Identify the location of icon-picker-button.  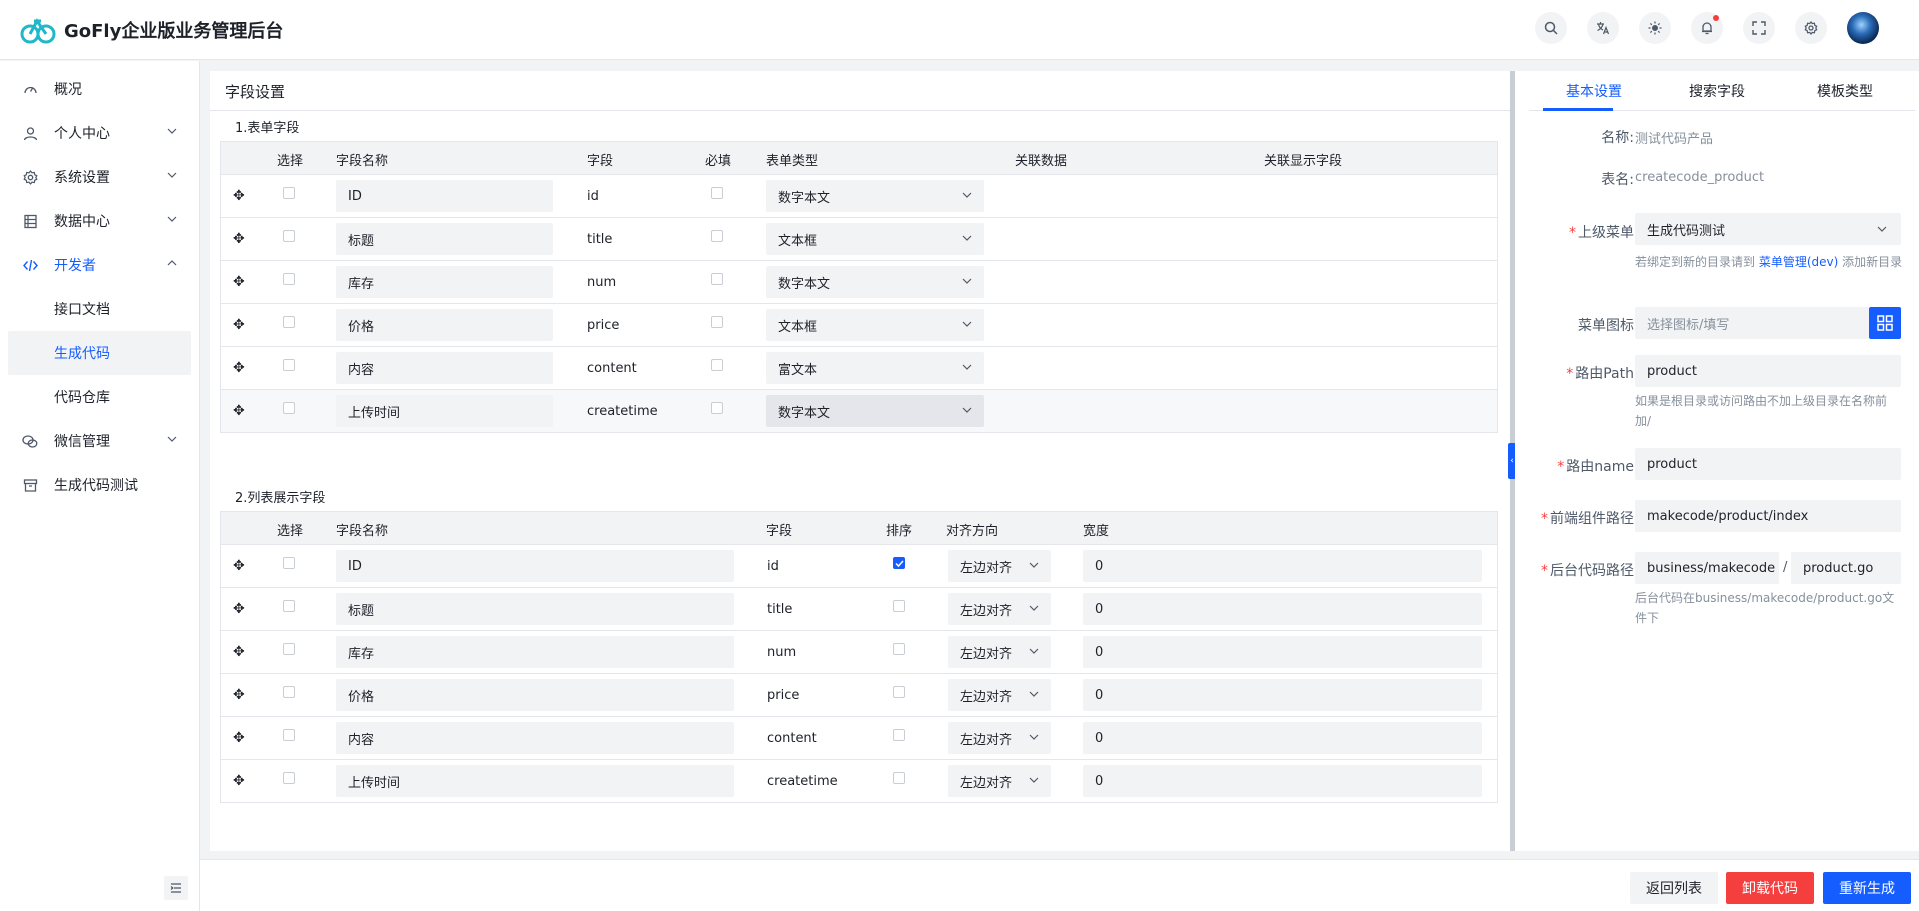
(1885, 323).